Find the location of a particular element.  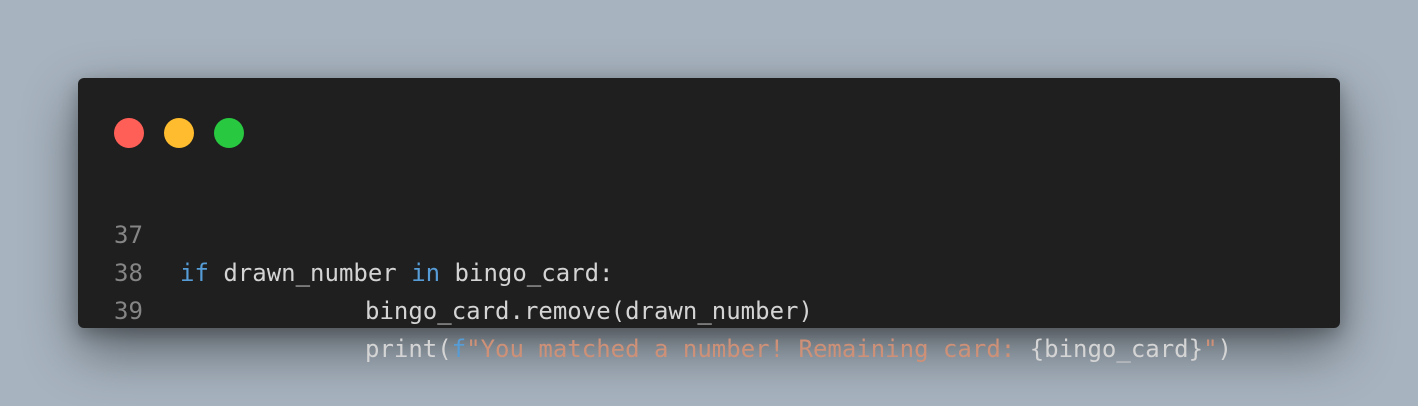

close-dot-icon is located at coordinates (129, 133).